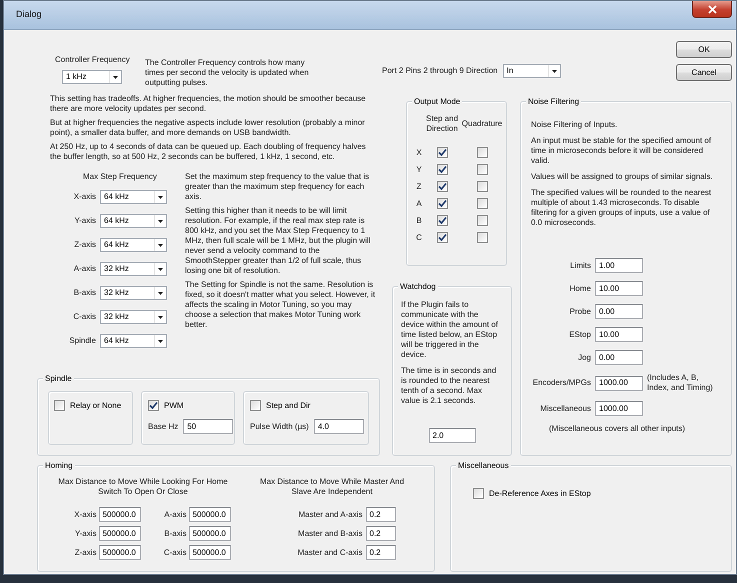 The width and height of the screenshot is (737, 583). What do you see at coordinates (531, 71) in the screenshot?
I see `dropdown: In` at bounding box center [531, 71].